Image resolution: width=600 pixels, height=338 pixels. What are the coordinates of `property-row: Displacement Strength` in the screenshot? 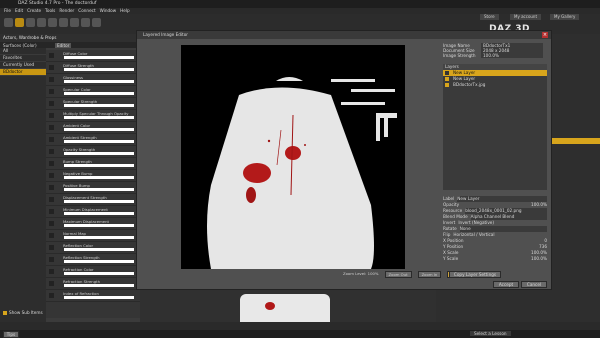 It's located at (93, 200).